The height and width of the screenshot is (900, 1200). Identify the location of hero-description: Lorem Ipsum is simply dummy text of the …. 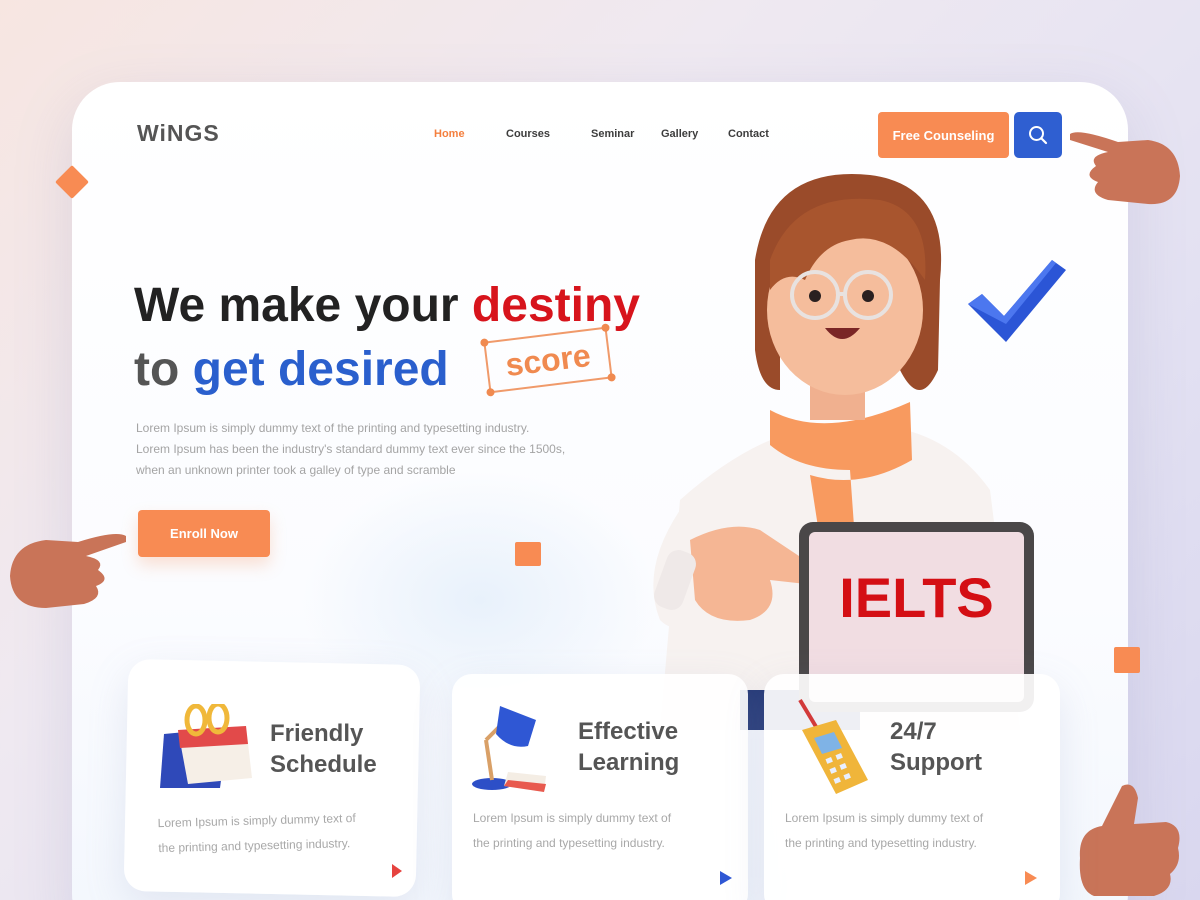
(381, 449).